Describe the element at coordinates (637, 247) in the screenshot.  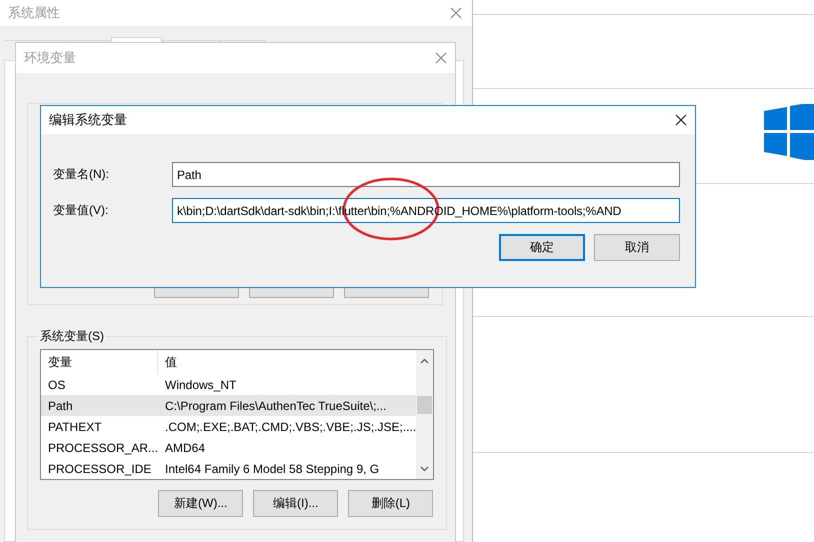
I see `push-button: 取消` at that location.